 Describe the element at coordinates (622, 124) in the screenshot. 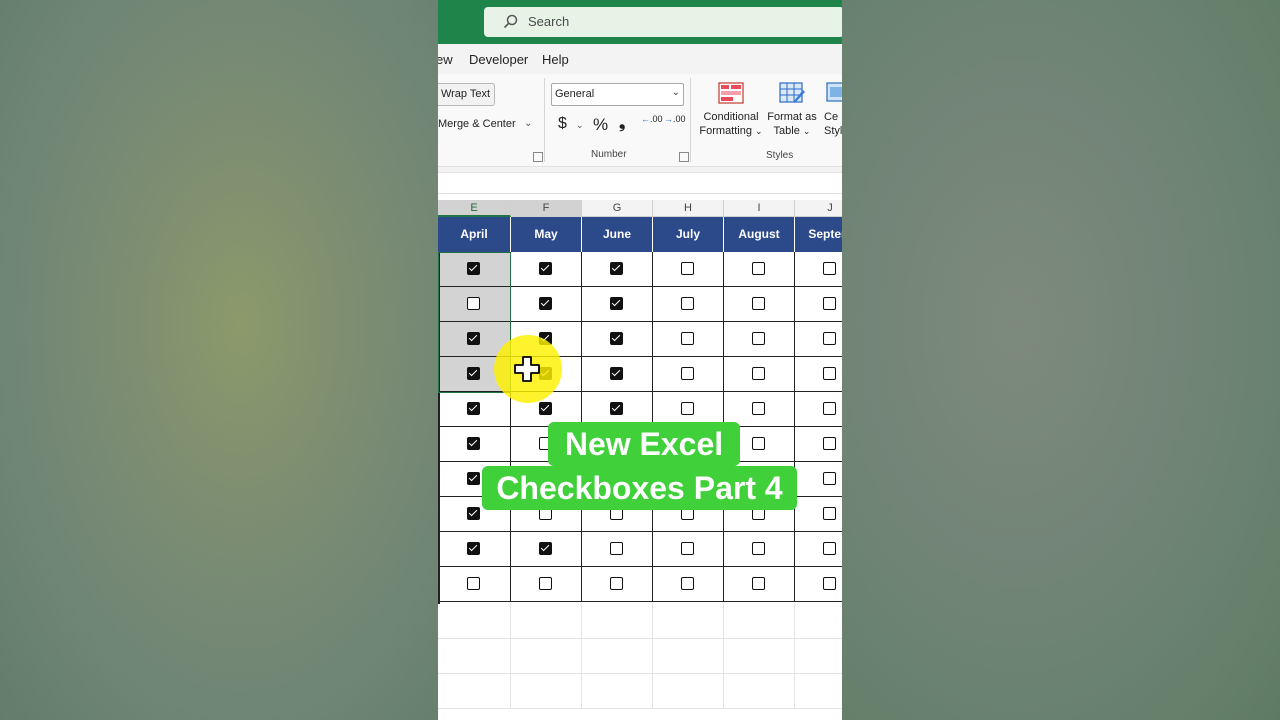

I see `comma-style-button: ❟` at that location.